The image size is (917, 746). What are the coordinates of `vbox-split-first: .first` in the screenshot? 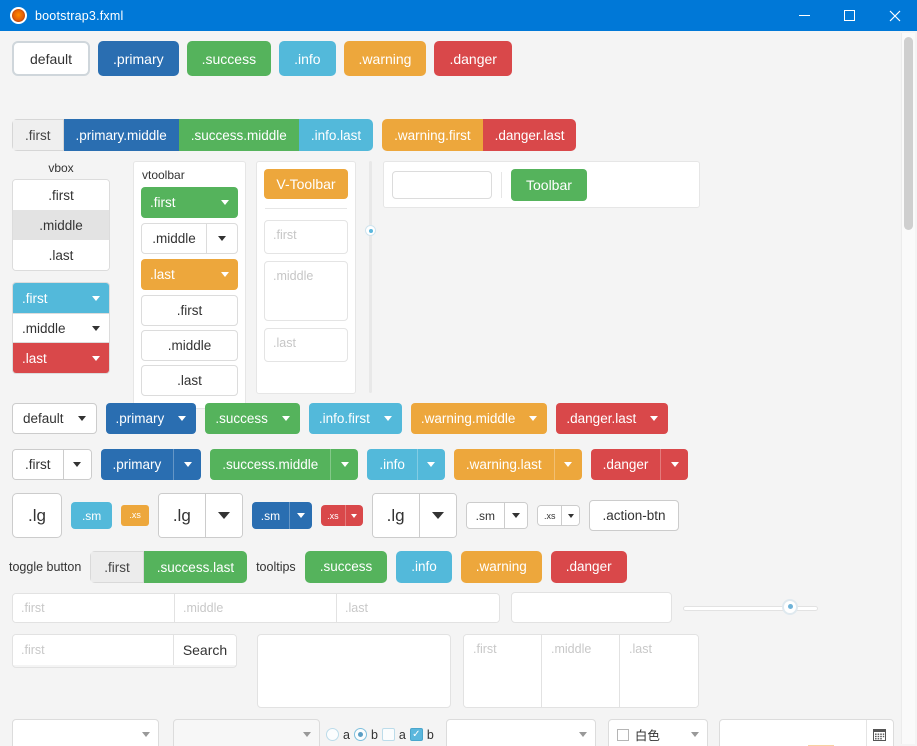 It's located at (61, 298).